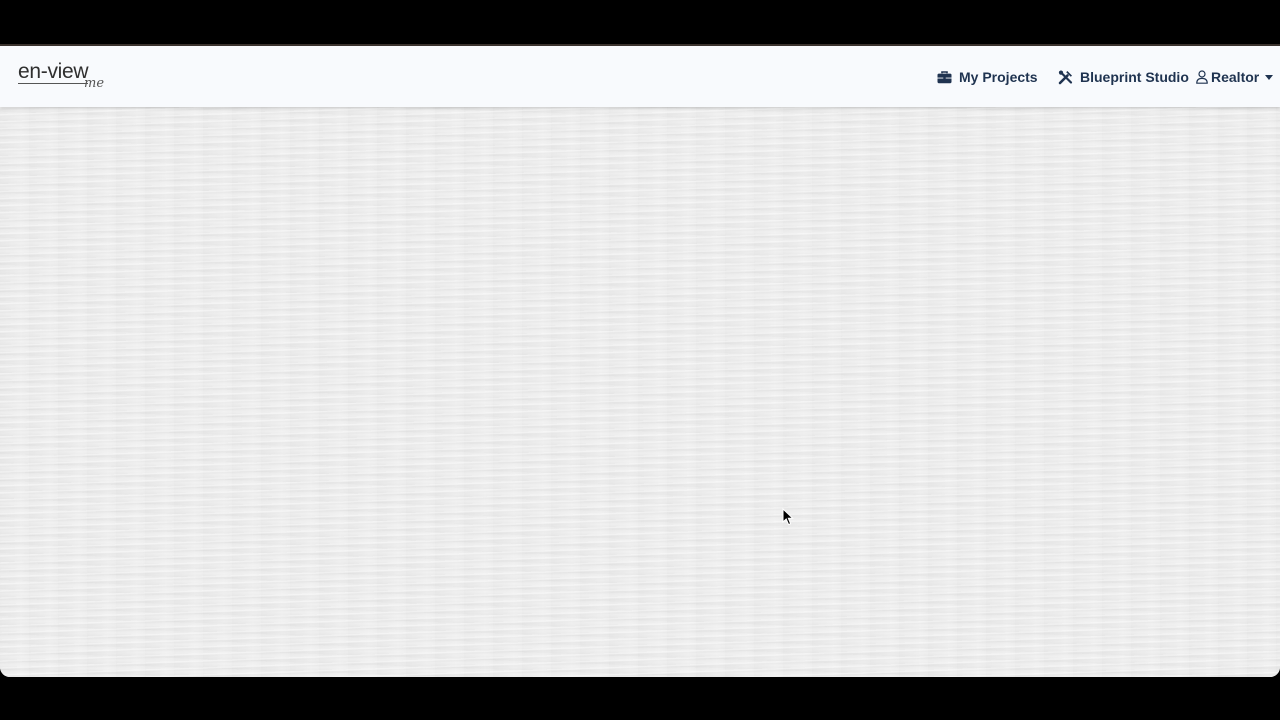 This screenshot has height=720, width=1280. I want to click on mouse-pointer-icon, so click(788, 519).